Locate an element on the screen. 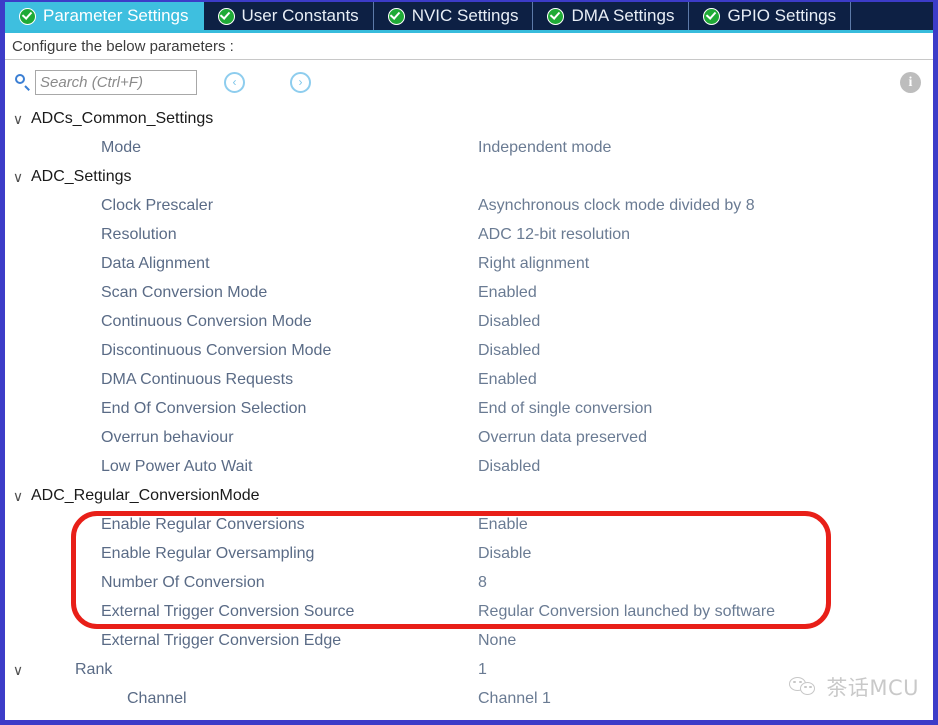  configure-hint-bar: Configure the below parameters : is located at coordinates (469, 46).